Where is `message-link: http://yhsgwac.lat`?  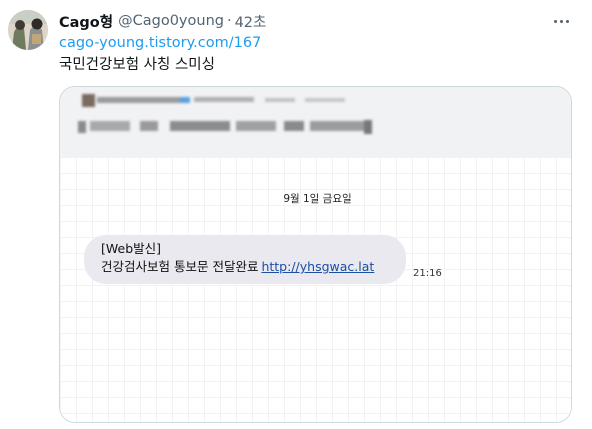 message-link: http://yhsgwac.lat is located at coordinates (317, 266).